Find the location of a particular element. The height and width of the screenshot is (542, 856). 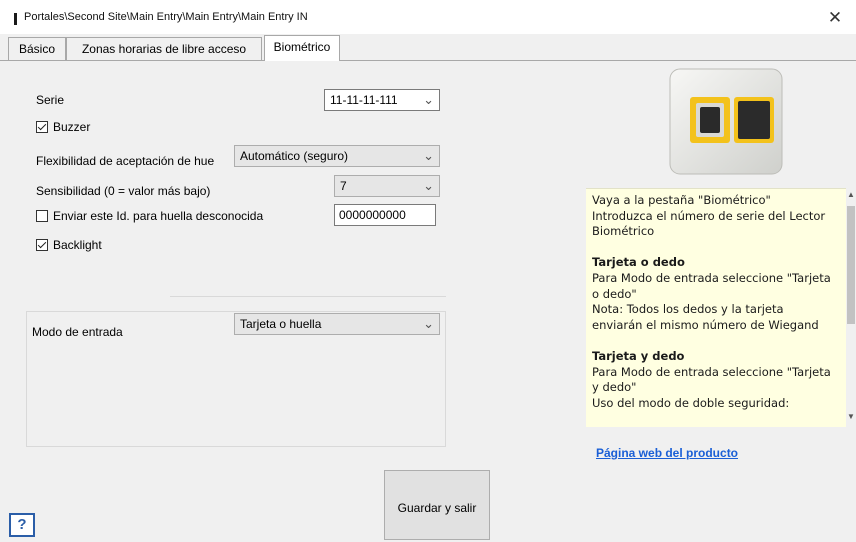

serie-value: 11-11-11-111 is located at coordinates (364, 100).